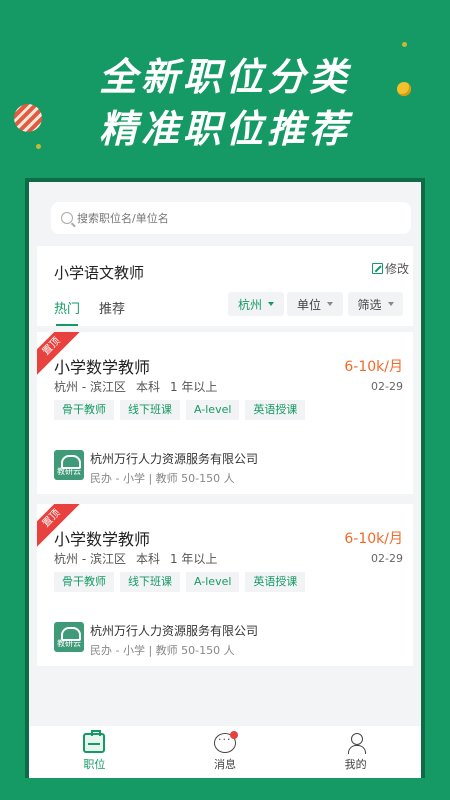 This screenshot has height=800, width=450. I want to click on tabbar-label: 我的, so click(355, 764).